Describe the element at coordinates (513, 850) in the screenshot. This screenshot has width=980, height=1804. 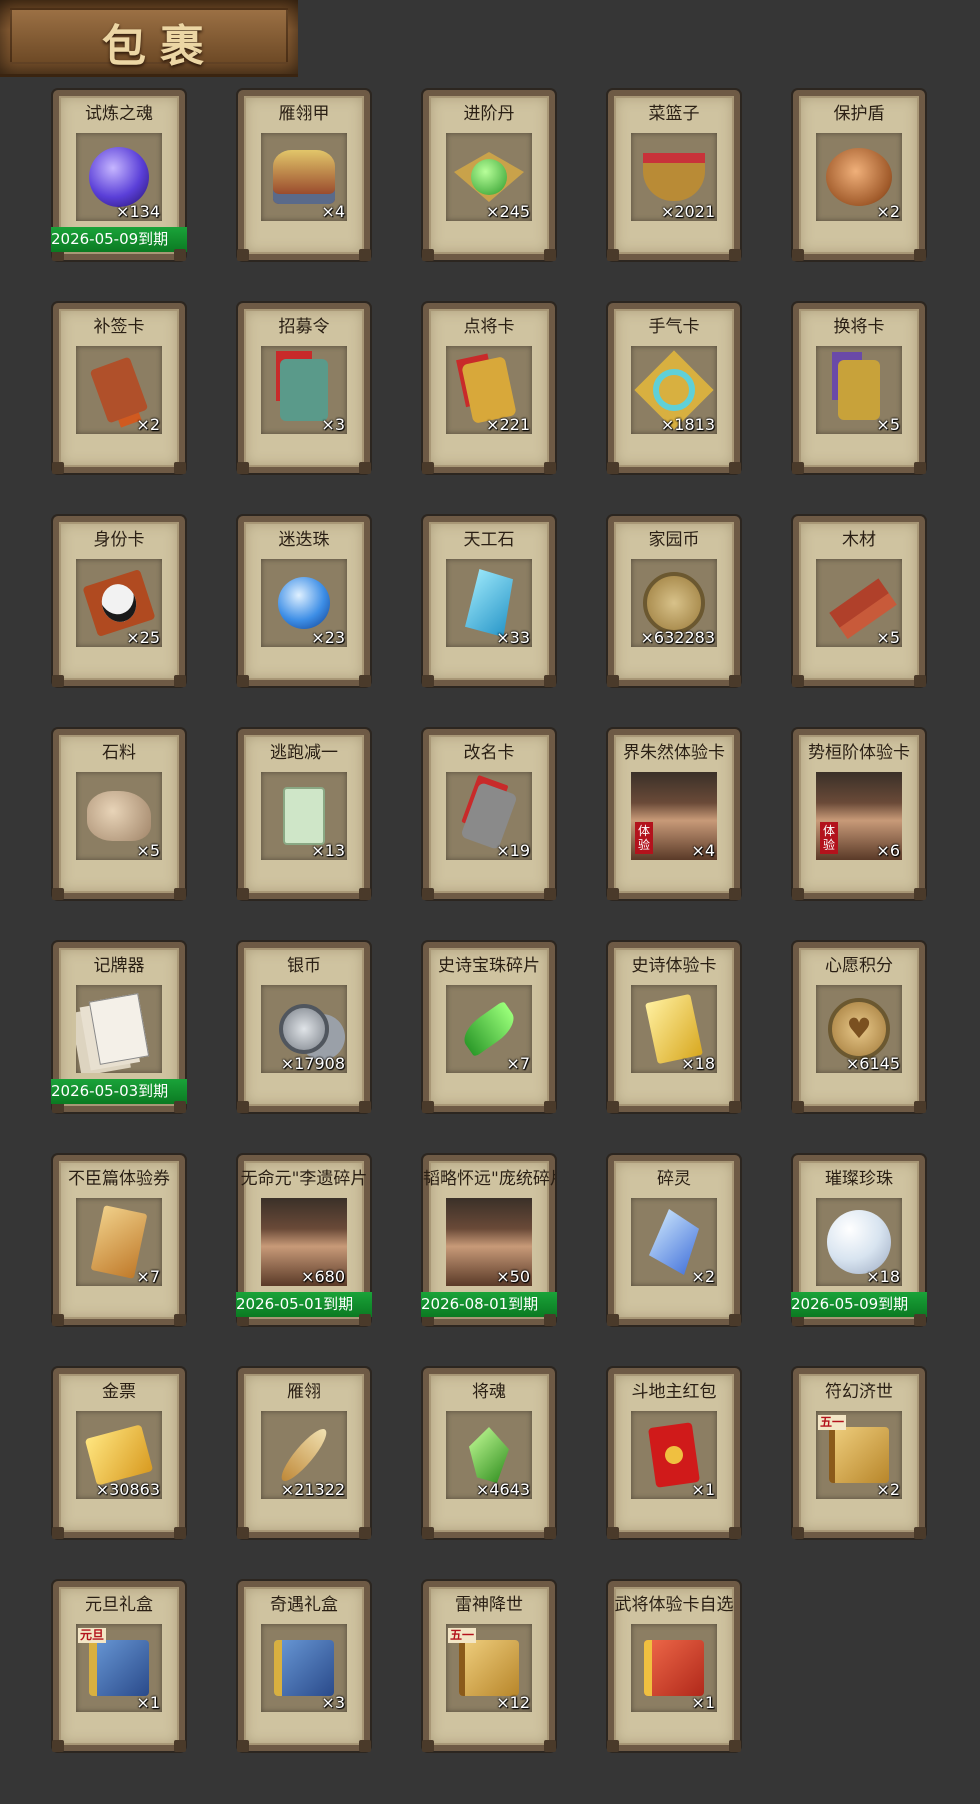
I see `item-quantity: ×19` at that location.